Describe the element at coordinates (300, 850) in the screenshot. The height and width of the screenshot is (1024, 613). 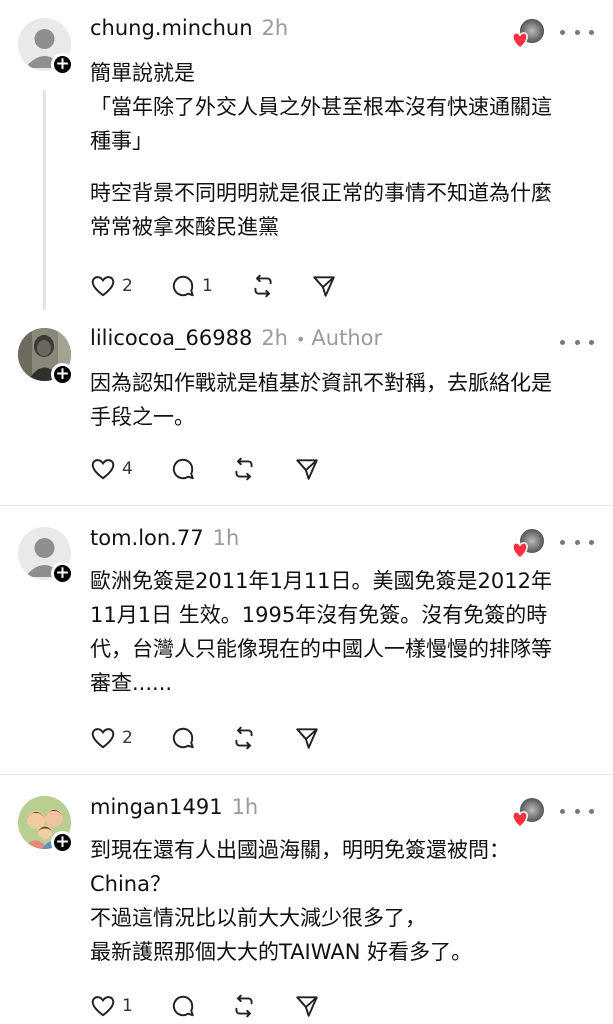
I see `text-line: 到現在還有人出國過海關，明明免簽還被問：` at that location.